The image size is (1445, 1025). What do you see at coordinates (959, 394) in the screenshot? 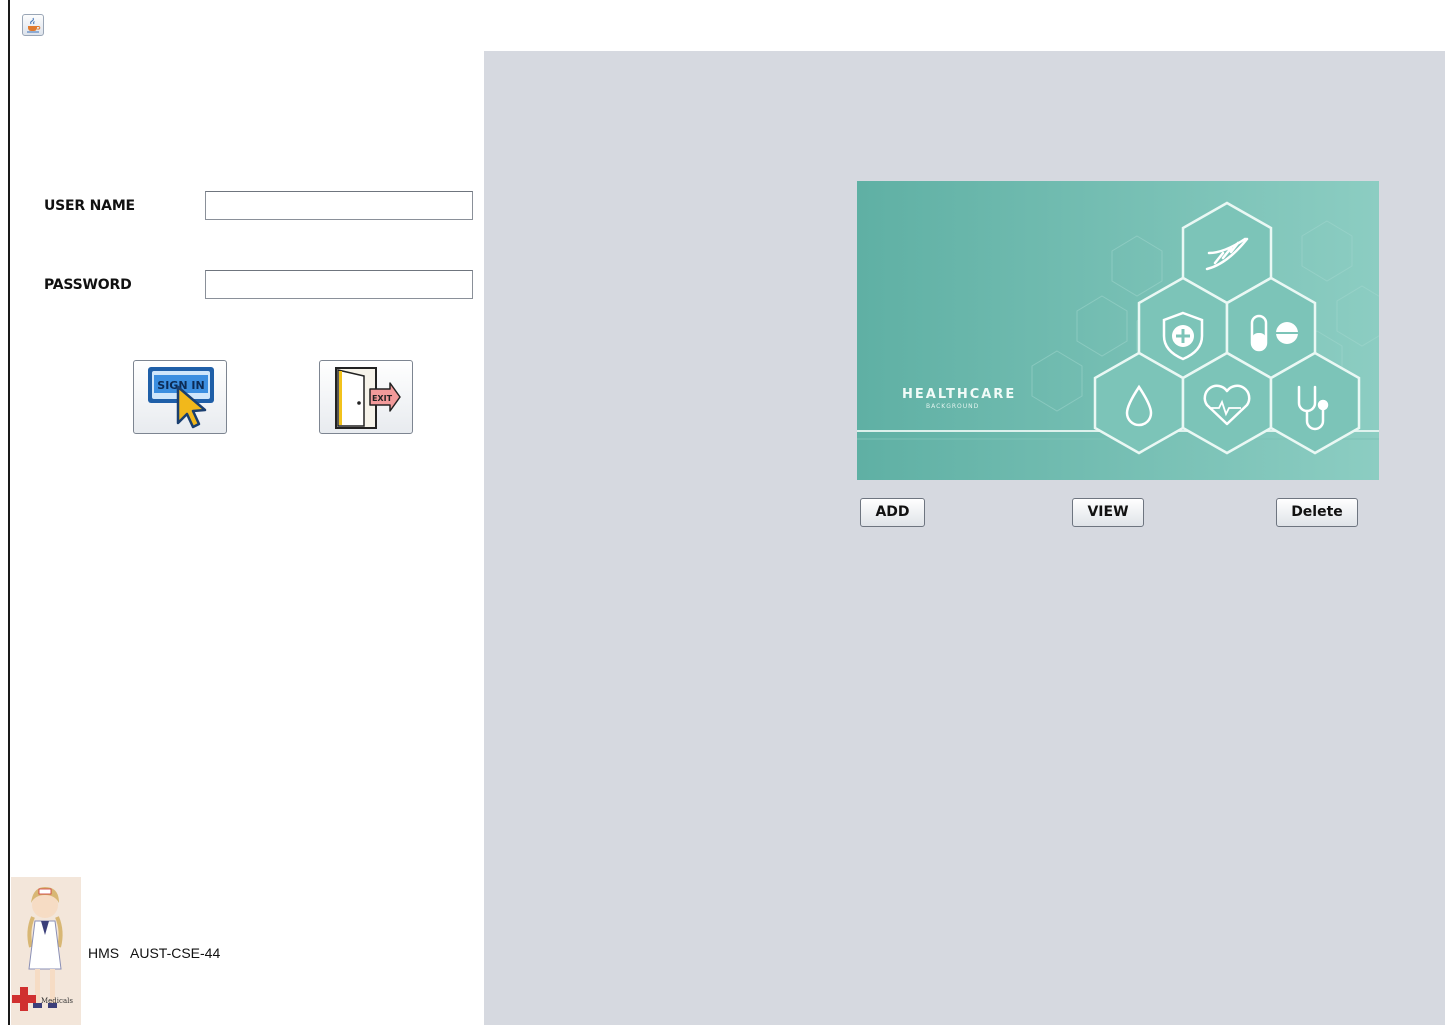
I see `banner-title: HEALTHCARE` at bounding box center [959, 394].